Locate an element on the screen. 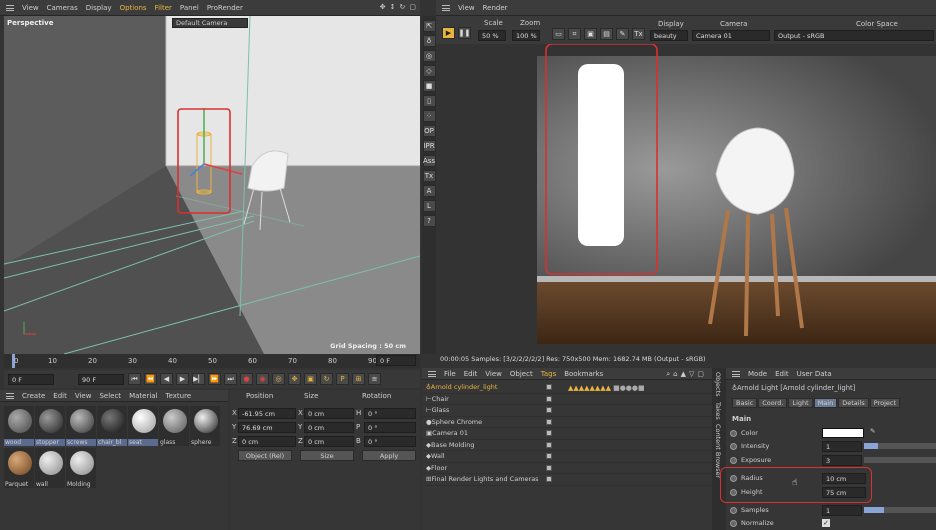 Image resolution: width=936 pixels, height=530 pixels. attr-menu-user-data: User Data is located at coordinates (814, 374).